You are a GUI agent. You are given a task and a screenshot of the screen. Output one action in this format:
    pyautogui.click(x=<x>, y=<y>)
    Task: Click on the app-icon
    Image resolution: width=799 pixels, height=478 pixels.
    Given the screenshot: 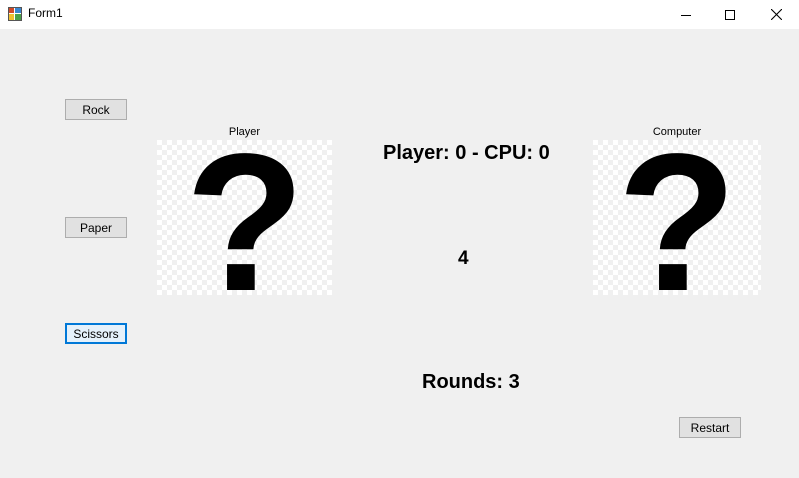 What is the action you would take?
    pyautogui.click(x=15, y=14)
    